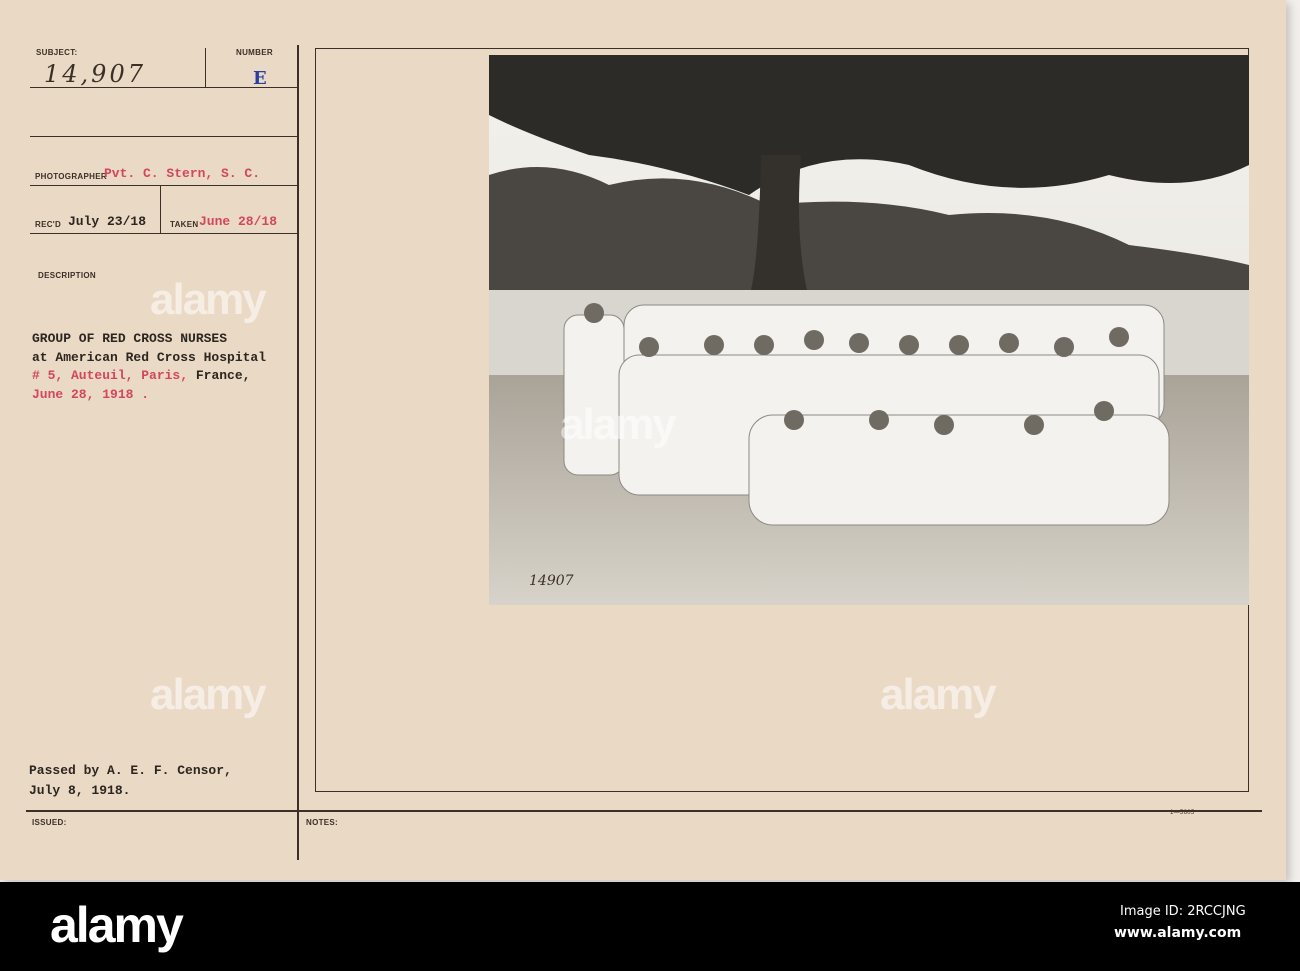 Image resolution: width=1300 pixels, height=971 pixels. I want to click on alamy-banner: alamy Image ID: 2RCCJNG www.alamy.com, so click(650, 926).